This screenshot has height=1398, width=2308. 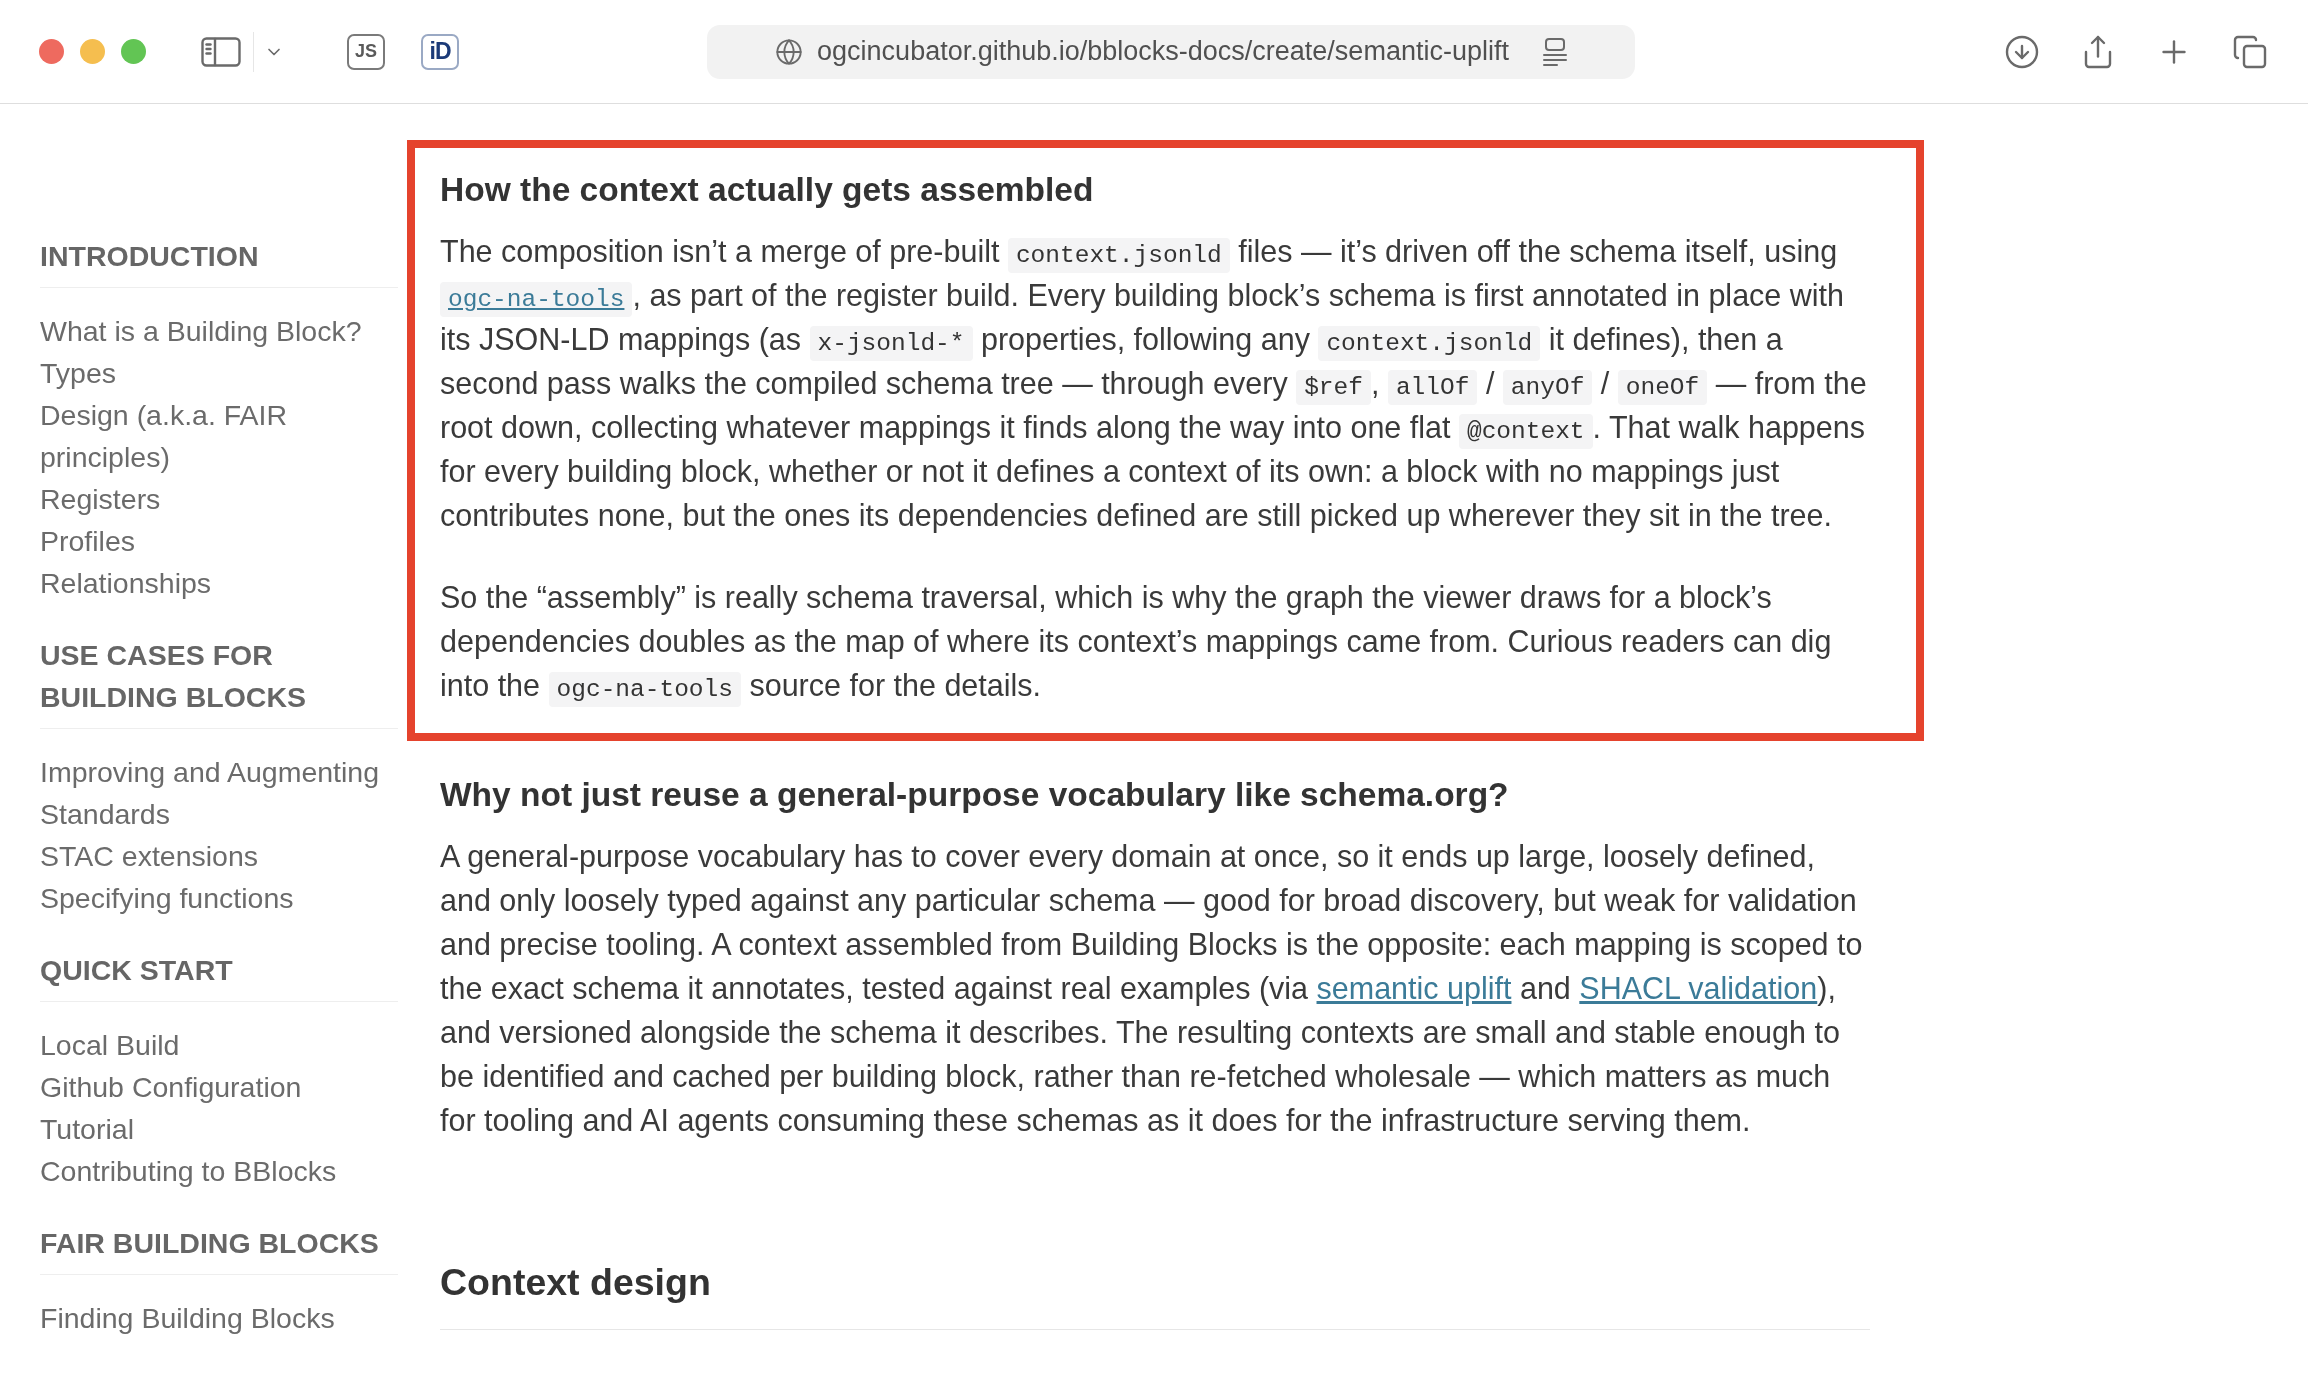 What do you see at coordinates (150, 256) in the screenshot?
I see `nav-section-heading: INTRODUCTION` at bounding box center [150, 256].